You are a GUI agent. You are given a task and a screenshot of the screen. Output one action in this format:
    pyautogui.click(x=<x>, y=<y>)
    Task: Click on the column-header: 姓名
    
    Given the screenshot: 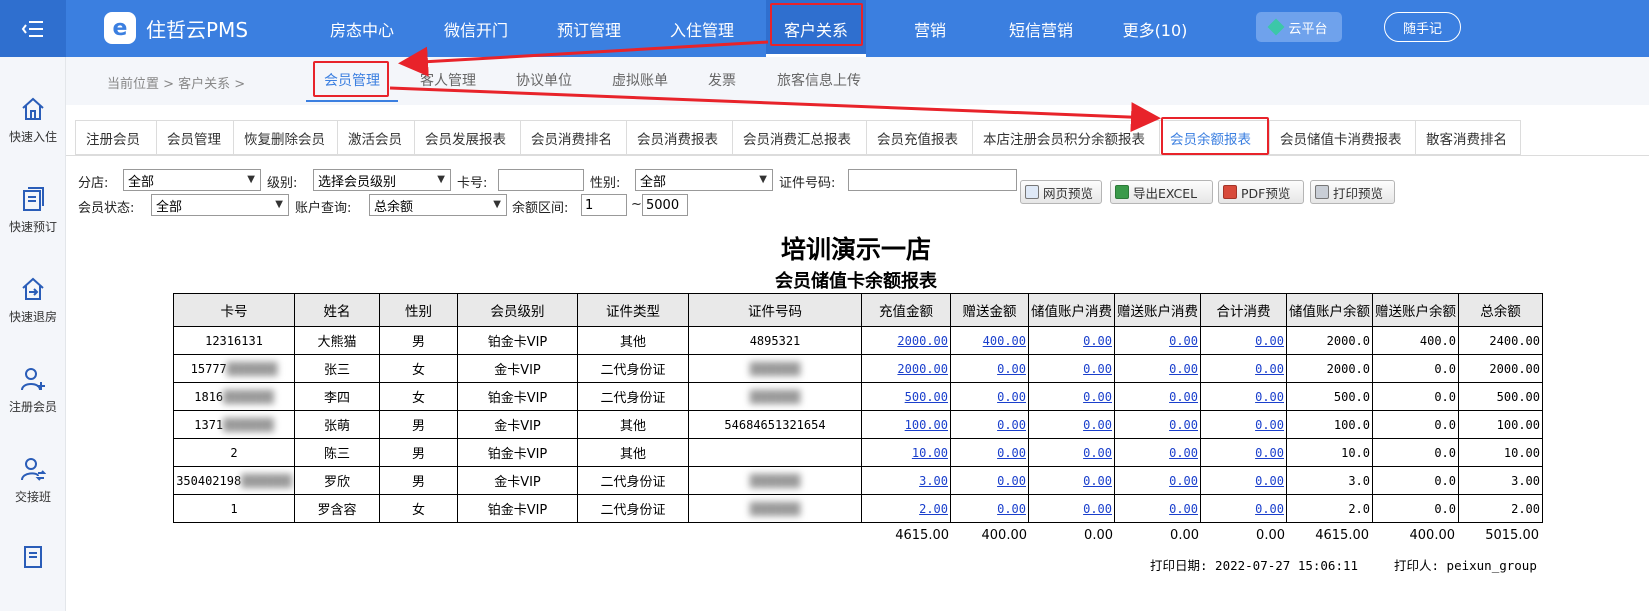 What is the action you would take?
    pyautogui.click(x=337, y=310)
    